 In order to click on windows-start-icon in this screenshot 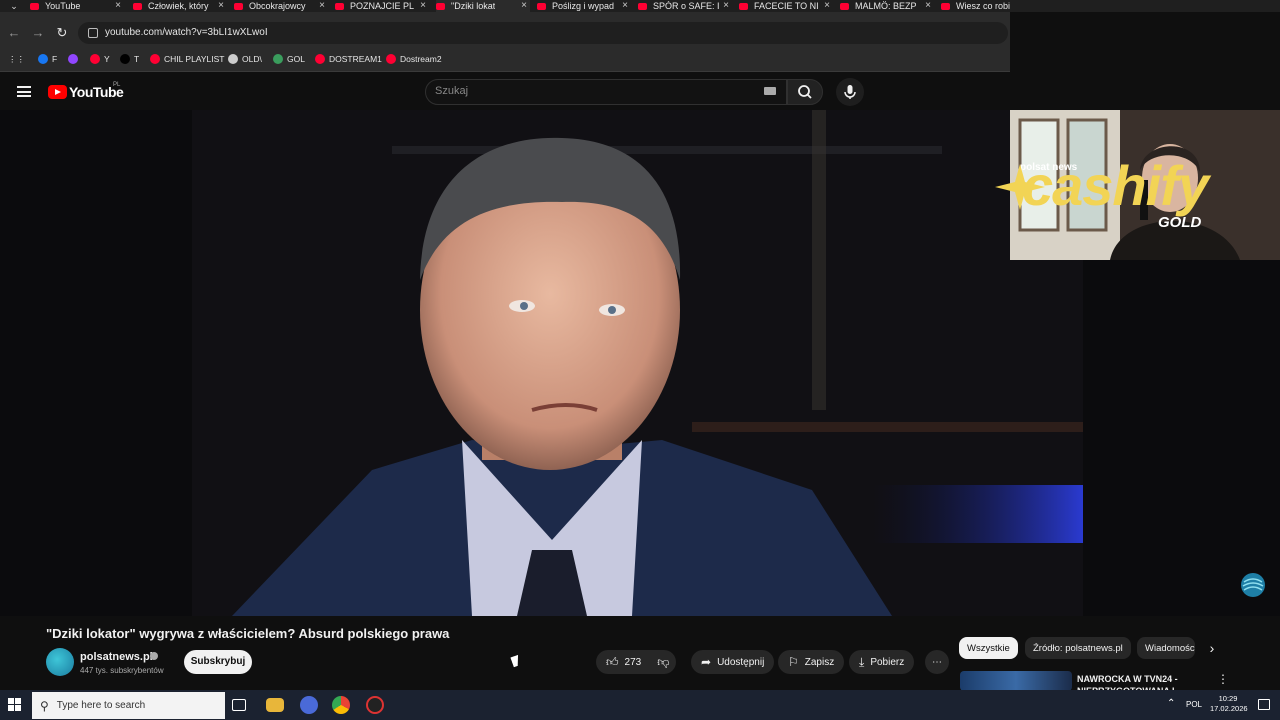, I will do `click(15, 705)`.